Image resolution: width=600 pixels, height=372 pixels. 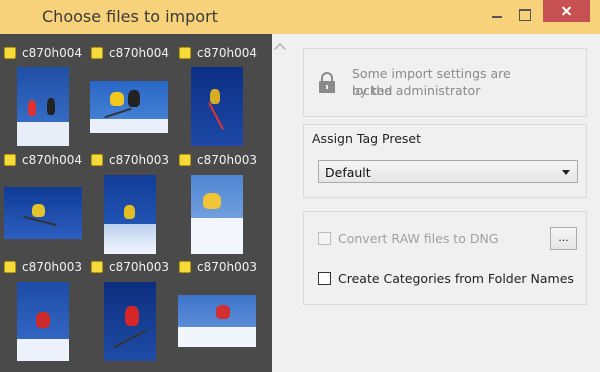 I want to click on maximize-button, so click(x=525, y=15).